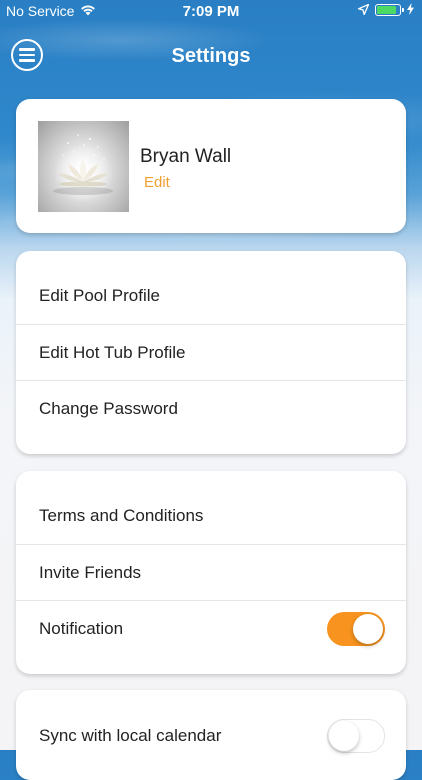 This screenshot has height=780, width=422. Describe the element at coordinates (211, 408) in the screenshot. I see `change-password-row: Change Password` at that location.